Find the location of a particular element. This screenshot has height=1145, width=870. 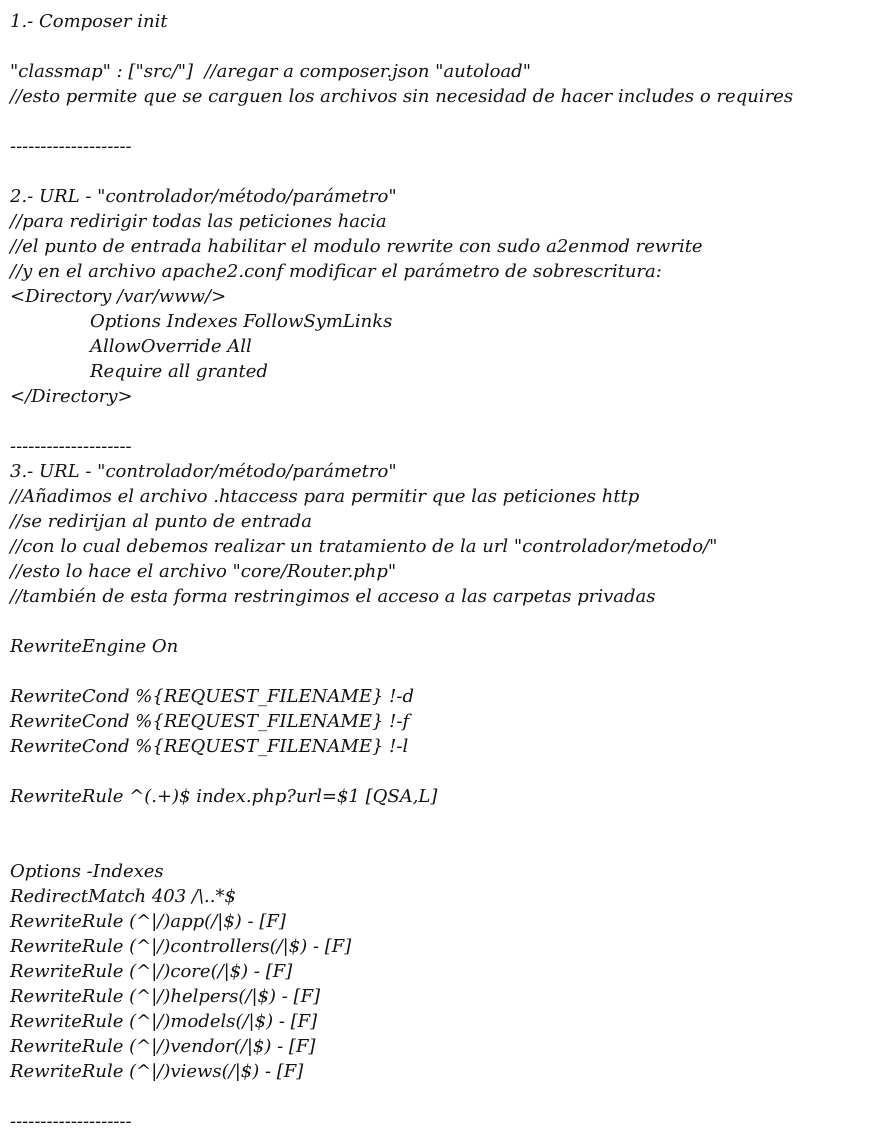

doc-line: RewriteCond %{REQUEST_FILENAME} !-l is located at coordinates (209, 746).